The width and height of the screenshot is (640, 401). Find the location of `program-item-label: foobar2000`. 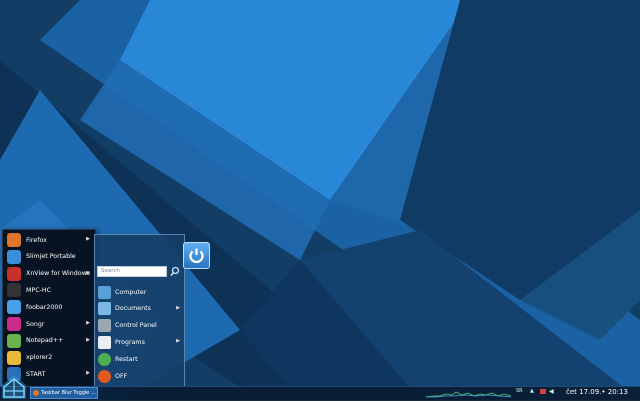

program-item-label: foobar2000 is located at coordinates (44, 307).